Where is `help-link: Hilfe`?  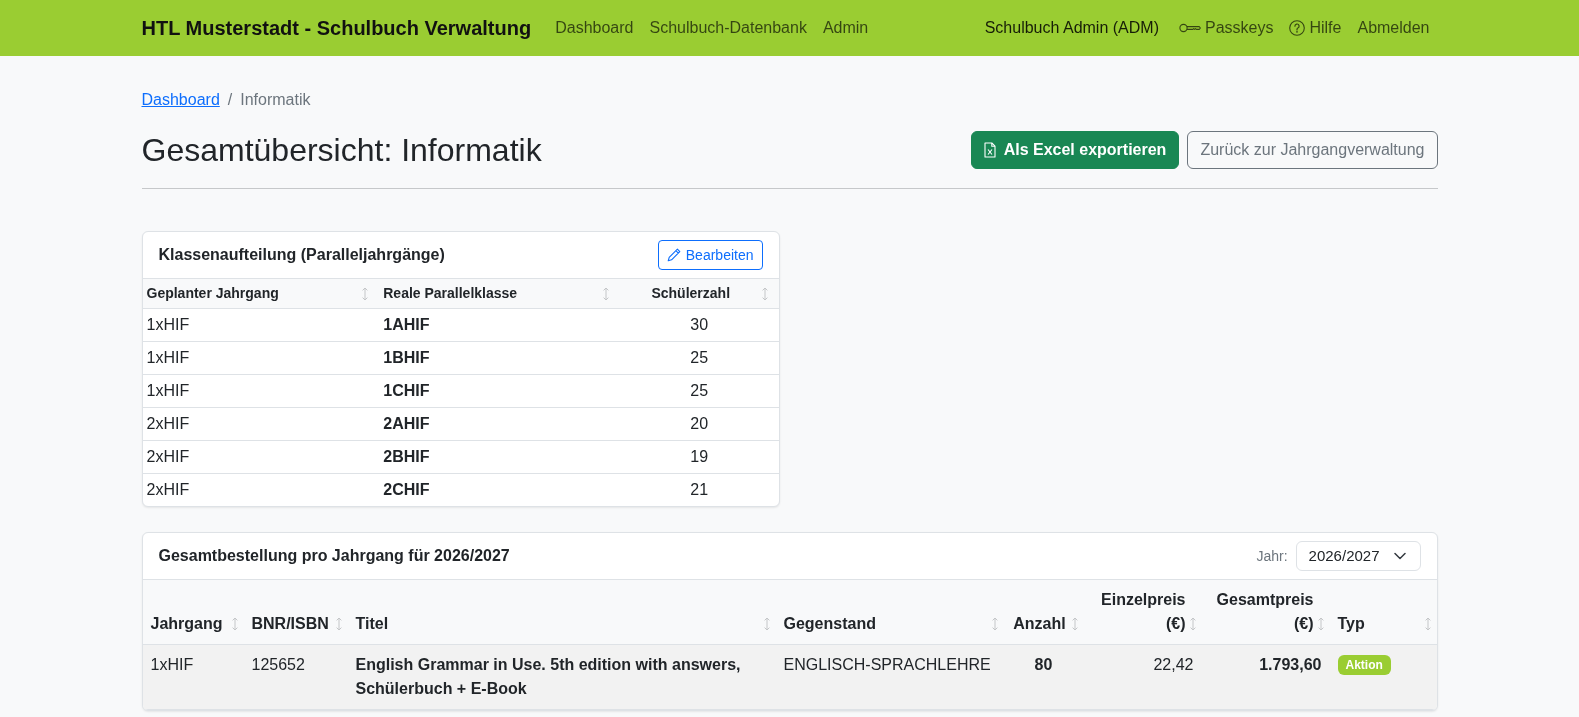 help-link: Hilfe is located at coordinates (1315, 28).